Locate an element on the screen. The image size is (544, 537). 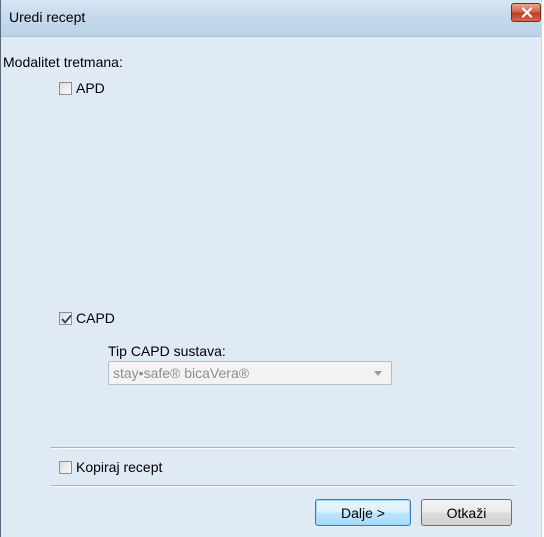
close-icon is located at coordinates (527, 12).